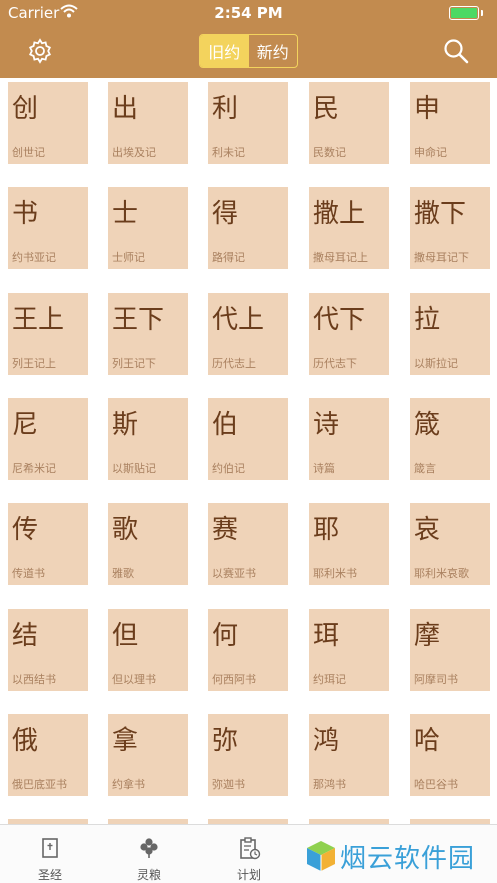  What do you see at coordinates (349, 438) in the screenshot?
I see `book-tile: 诗诗篇` at bounding box center [349, 438].